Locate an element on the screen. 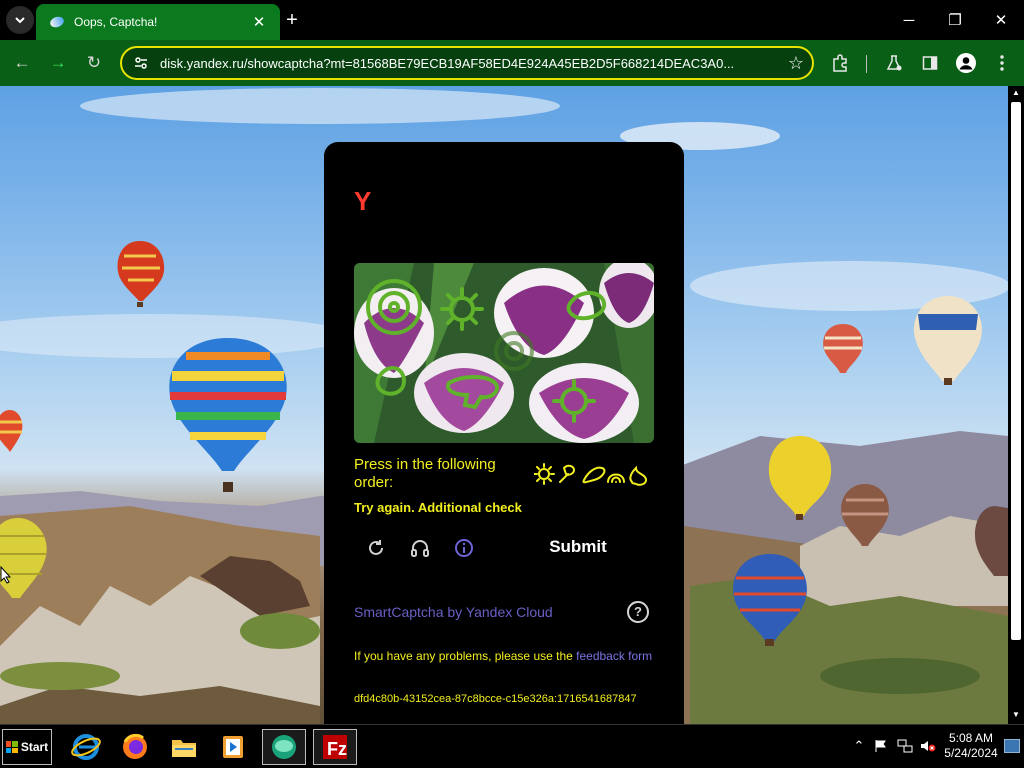 The image size is (1024, 768). chevron-down-icon is located at coordinates (20, 20).